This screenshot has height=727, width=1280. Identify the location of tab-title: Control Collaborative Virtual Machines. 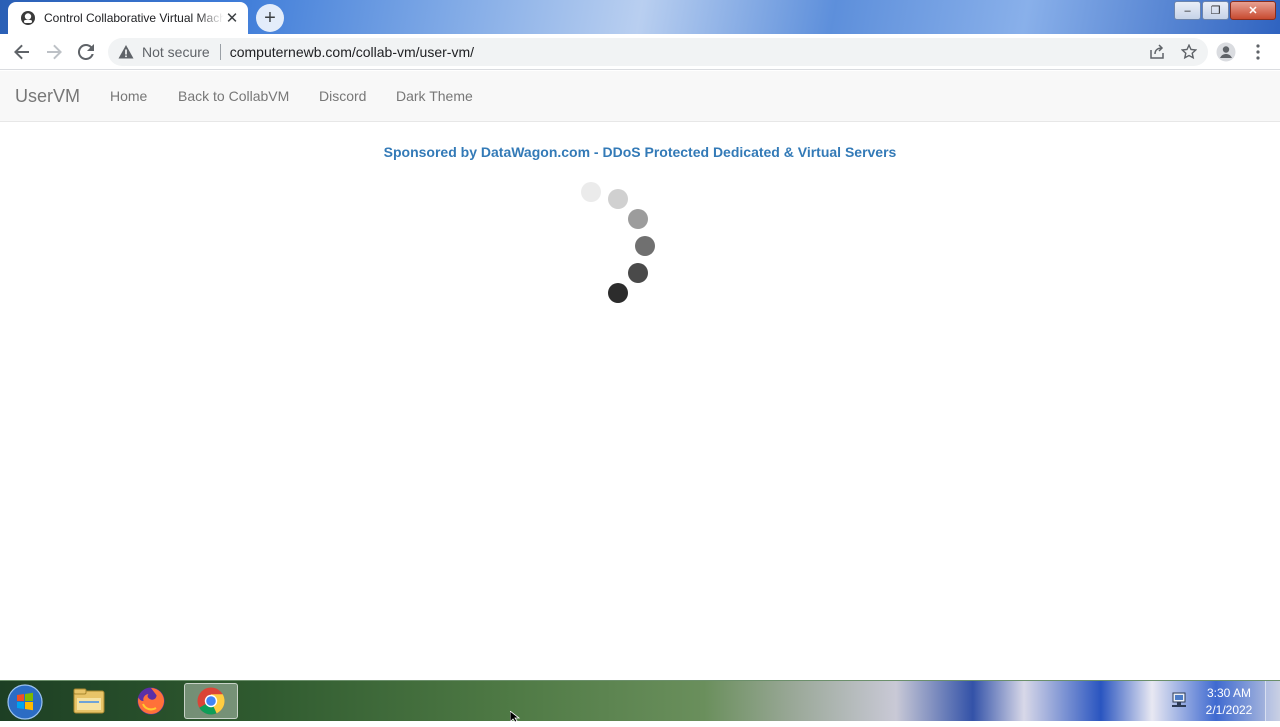
(134, 18).